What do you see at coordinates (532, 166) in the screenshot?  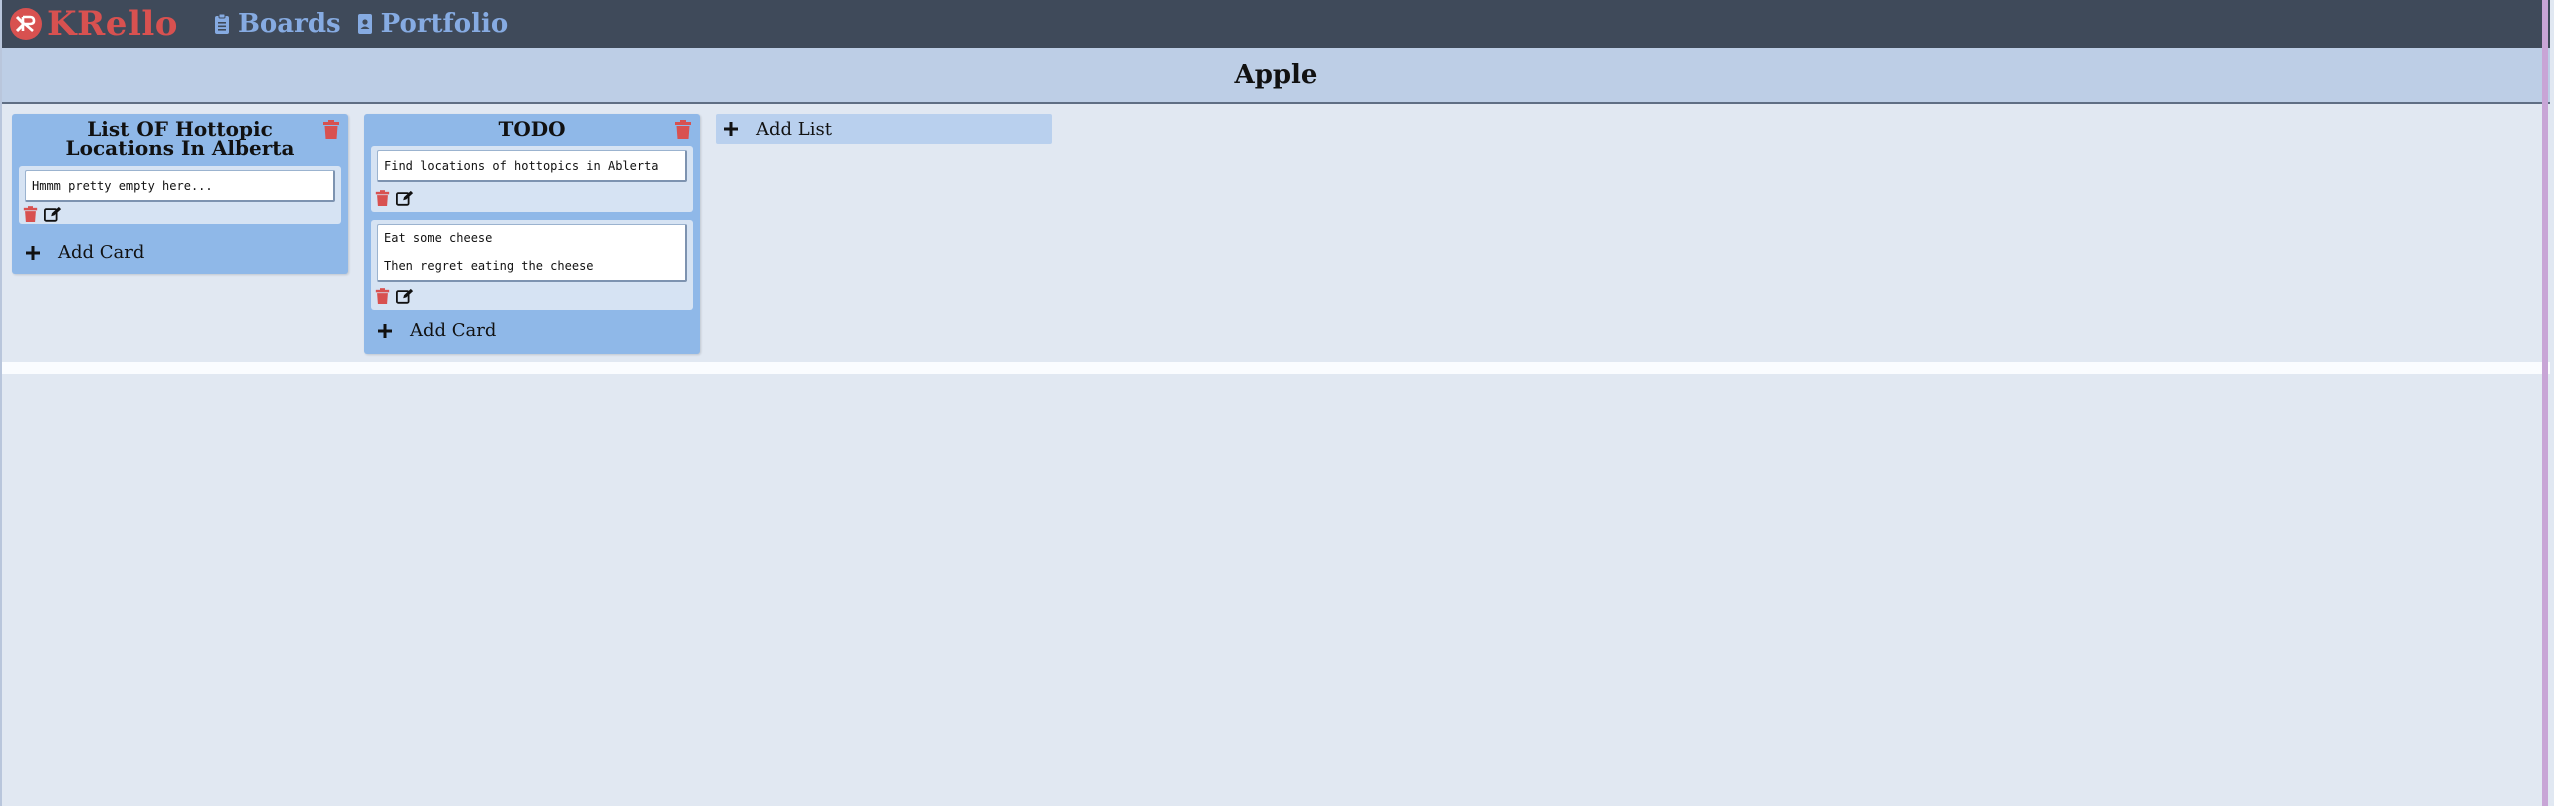 I see `card-text: Find locations of hottopics in Ablerta` at bounding box center [532, 166].